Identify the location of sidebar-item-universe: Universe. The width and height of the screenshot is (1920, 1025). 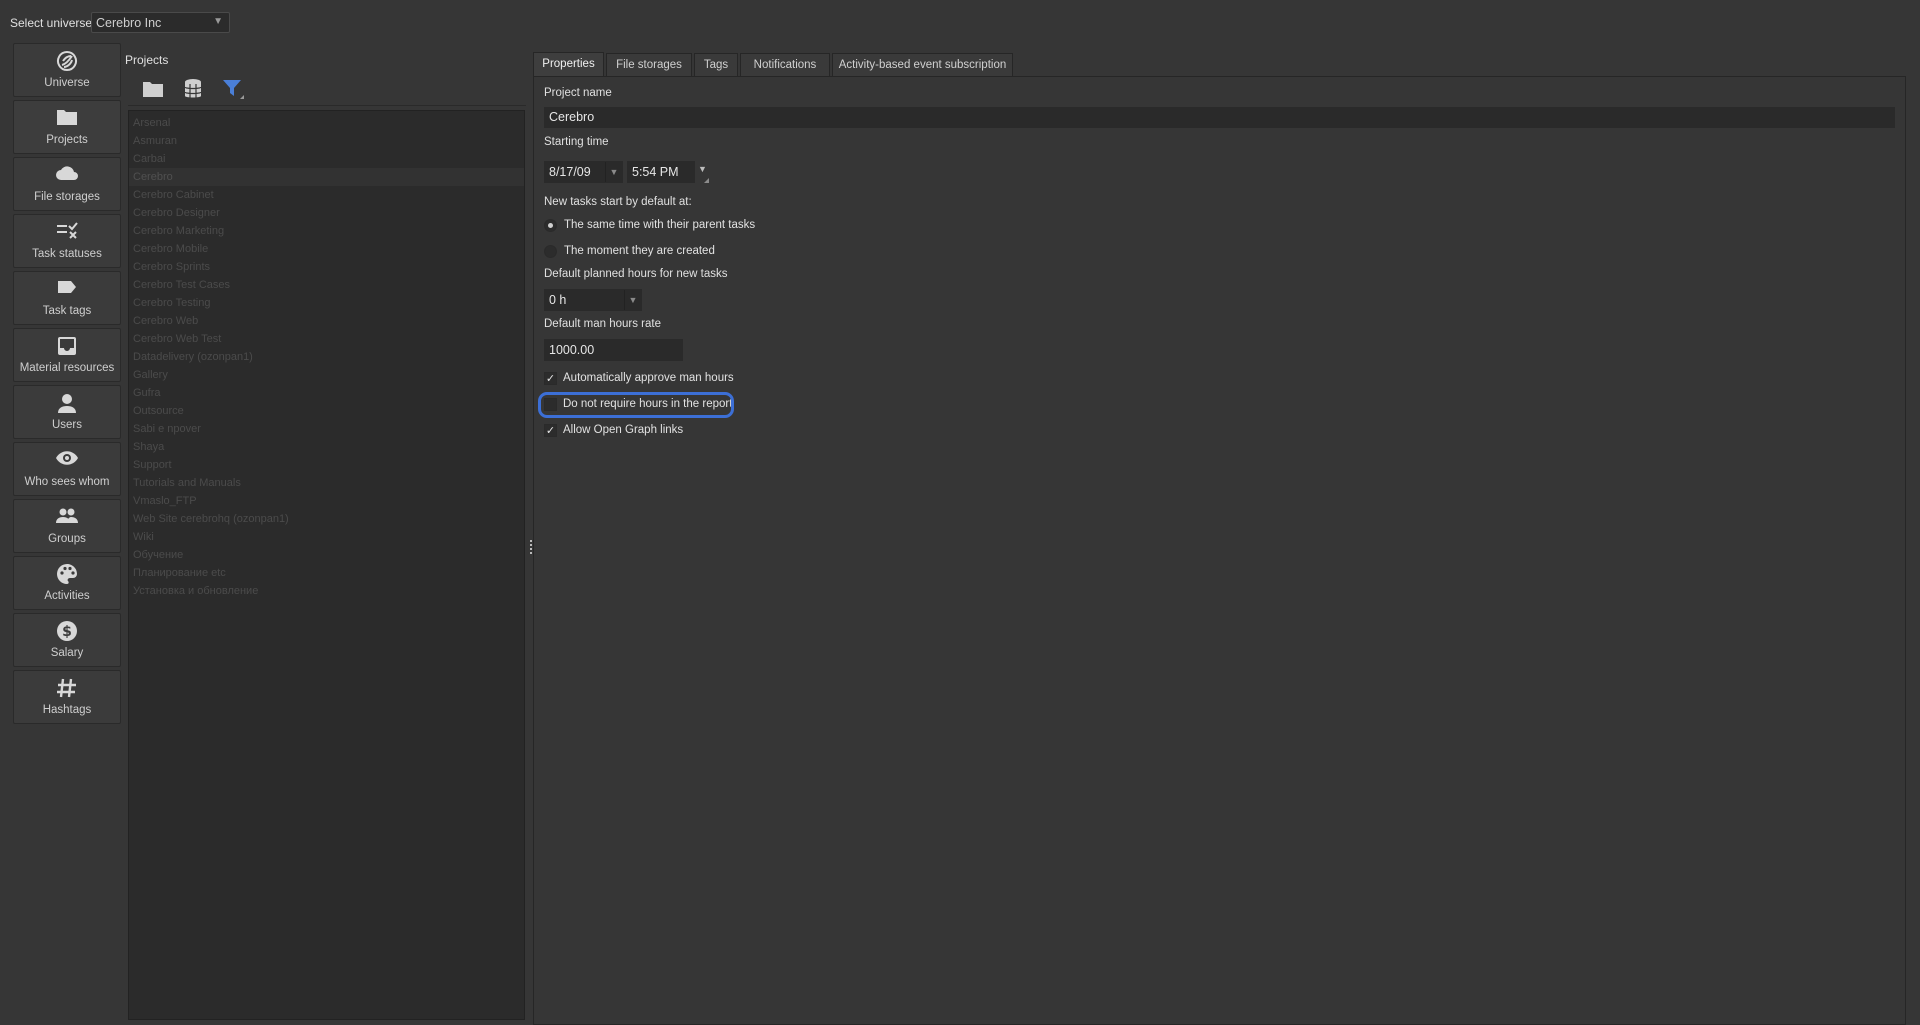
(67, 70).